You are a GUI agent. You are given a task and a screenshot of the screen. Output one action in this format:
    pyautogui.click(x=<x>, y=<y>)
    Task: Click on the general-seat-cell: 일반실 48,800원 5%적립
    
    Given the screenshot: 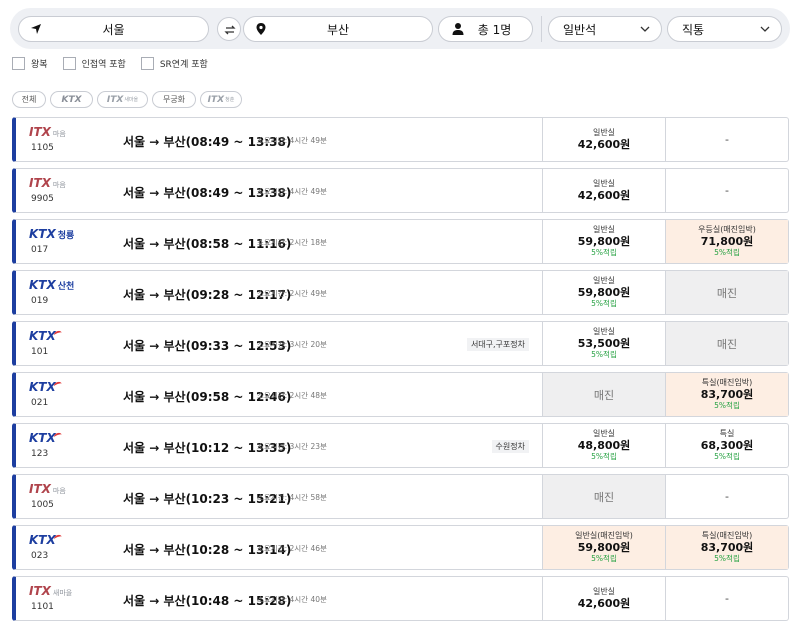 What is the action you would take?
    pyautogui.click(x=603, y=445)
    